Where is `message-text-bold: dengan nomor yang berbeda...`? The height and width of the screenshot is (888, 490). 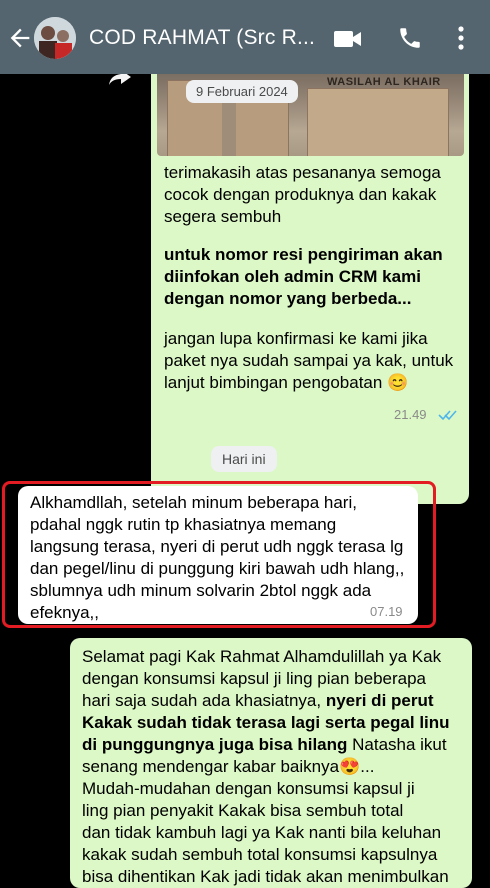 message-text-bold: dengan nomor yang berbeda... is located at coordinates (288, 298).